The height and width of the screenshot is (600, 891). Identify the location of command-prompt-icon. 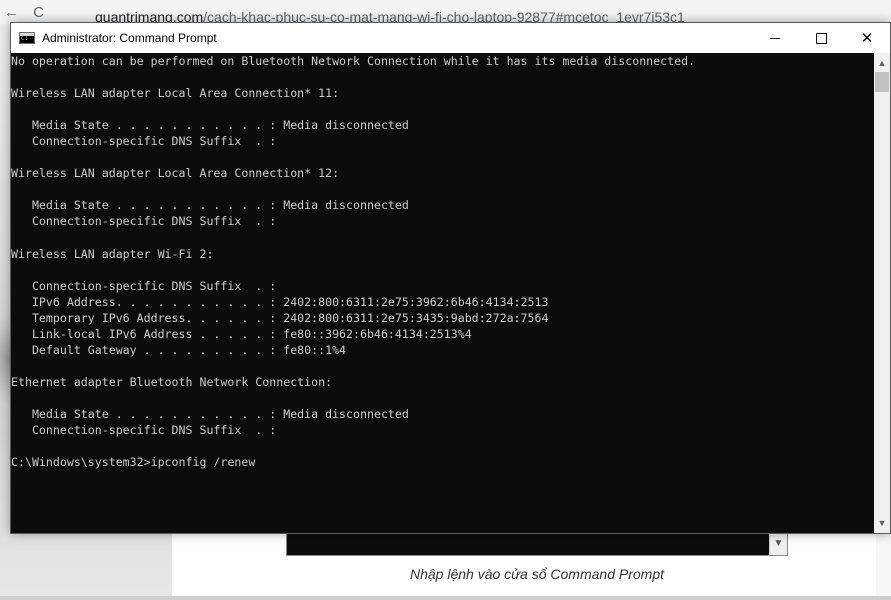
(27, 38).